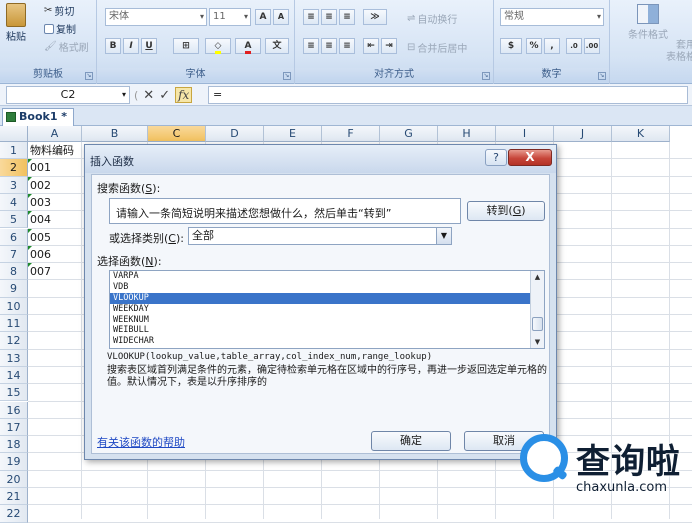  I want to click on paste-button: 粘贴, so click(16, 23).